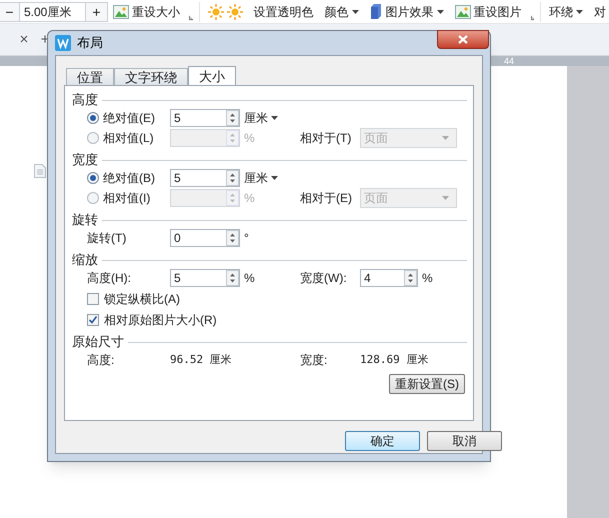  I want to click on reset-button: 重新设置(S), so click(427, 384).